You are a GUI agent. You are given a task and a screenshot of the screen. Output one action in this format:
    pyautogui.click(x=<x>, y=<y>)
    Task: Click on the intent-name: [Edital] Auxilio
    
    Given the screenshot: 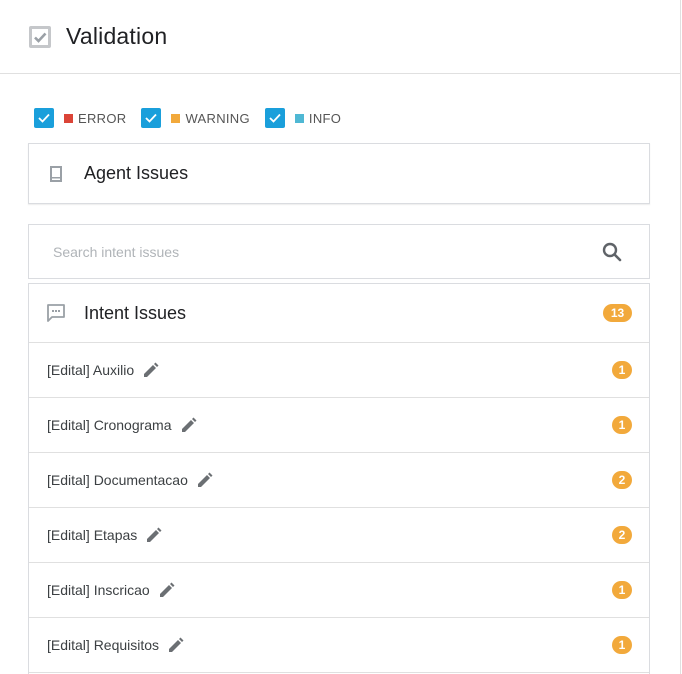 What is the action you would take?
    pyautogui.click(x=91, y=370)
    